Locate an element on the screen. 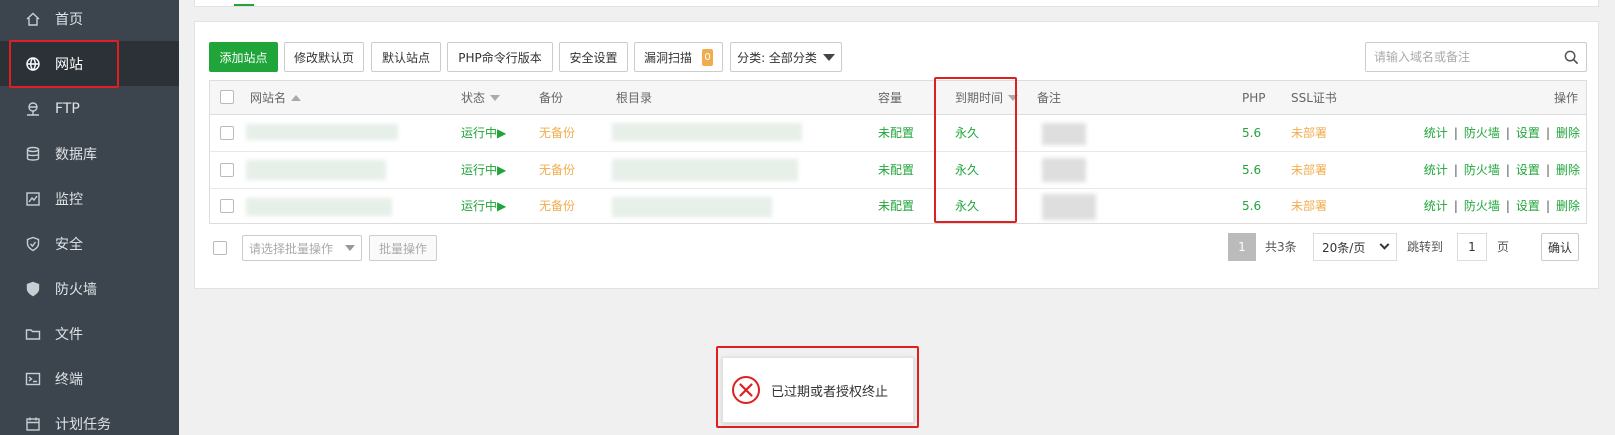 The image size is (1615, 435). page-unit-label: 页 is located at coordinates (1503, 247).